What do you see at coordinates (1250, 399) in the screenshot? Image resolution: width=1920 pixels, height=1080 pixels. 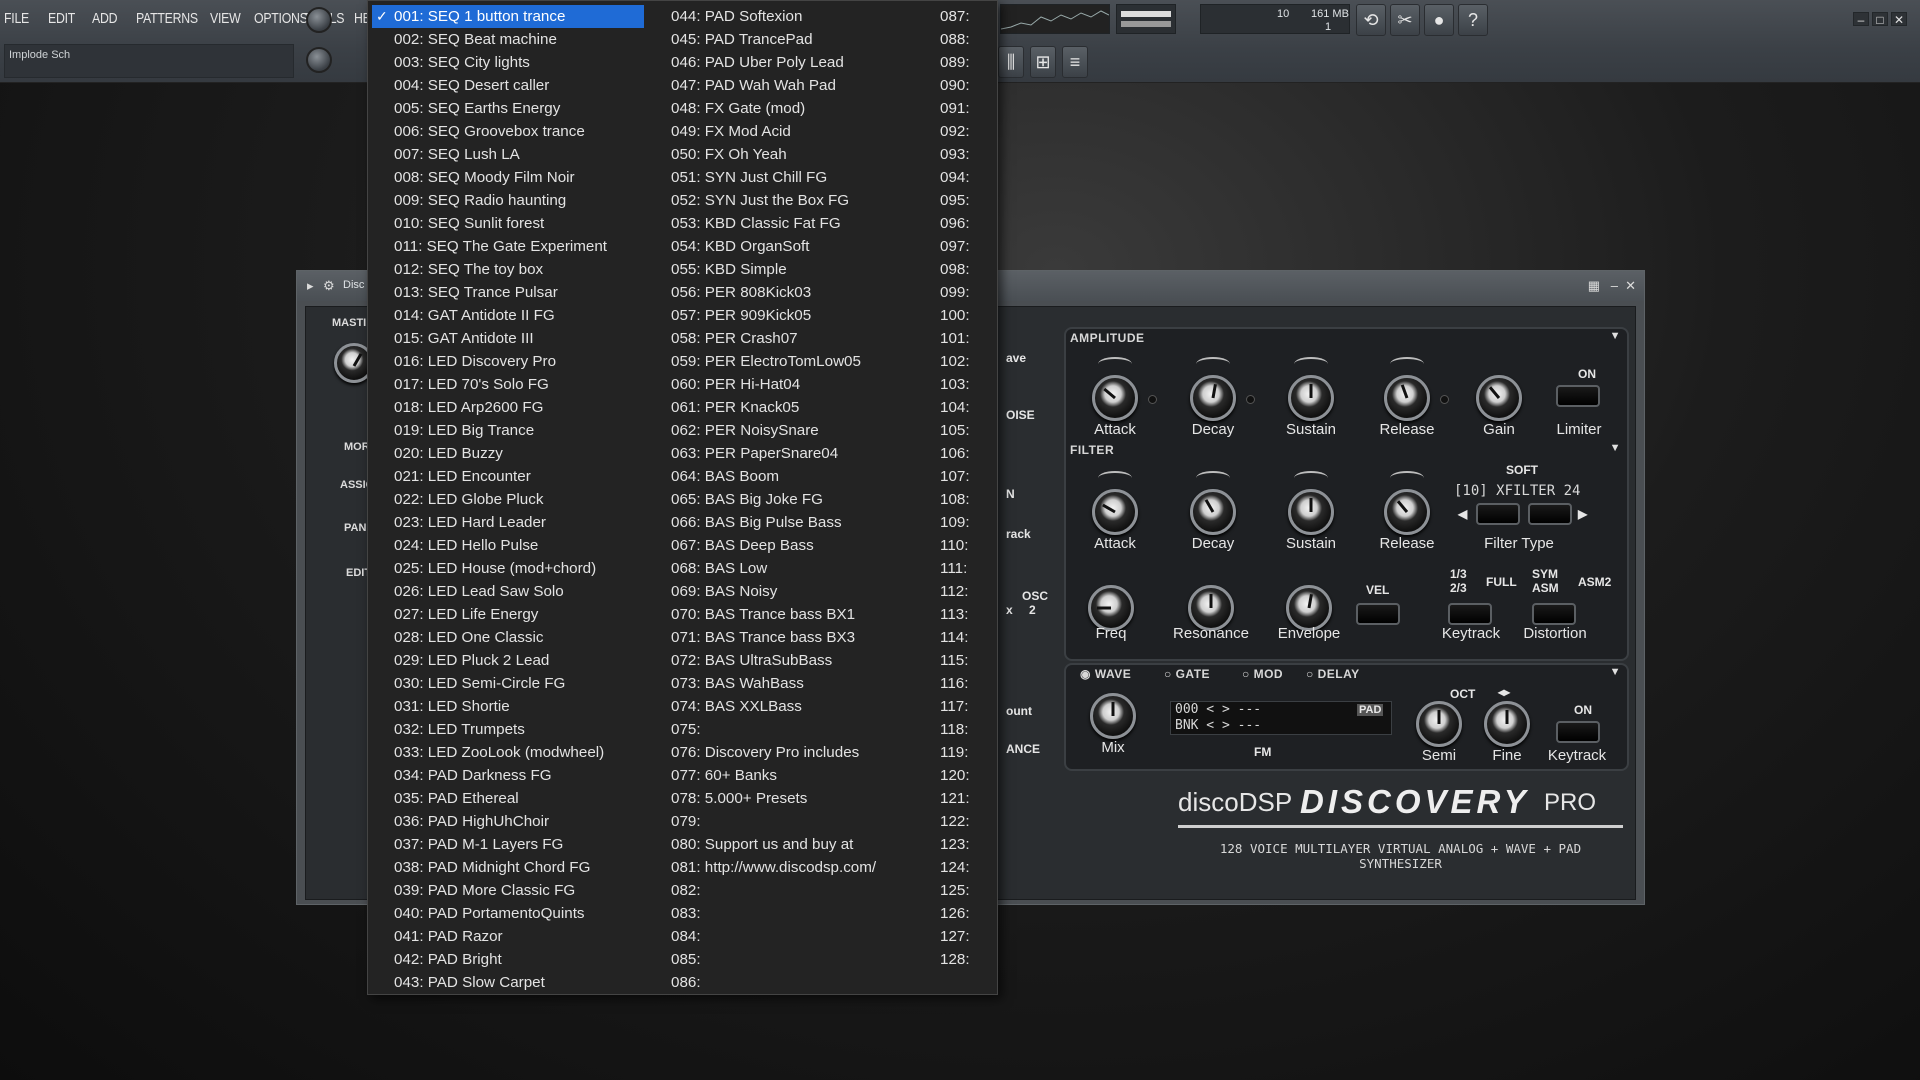 I see `amp-decay-mod-dot` at bounding box center [1250, 399].